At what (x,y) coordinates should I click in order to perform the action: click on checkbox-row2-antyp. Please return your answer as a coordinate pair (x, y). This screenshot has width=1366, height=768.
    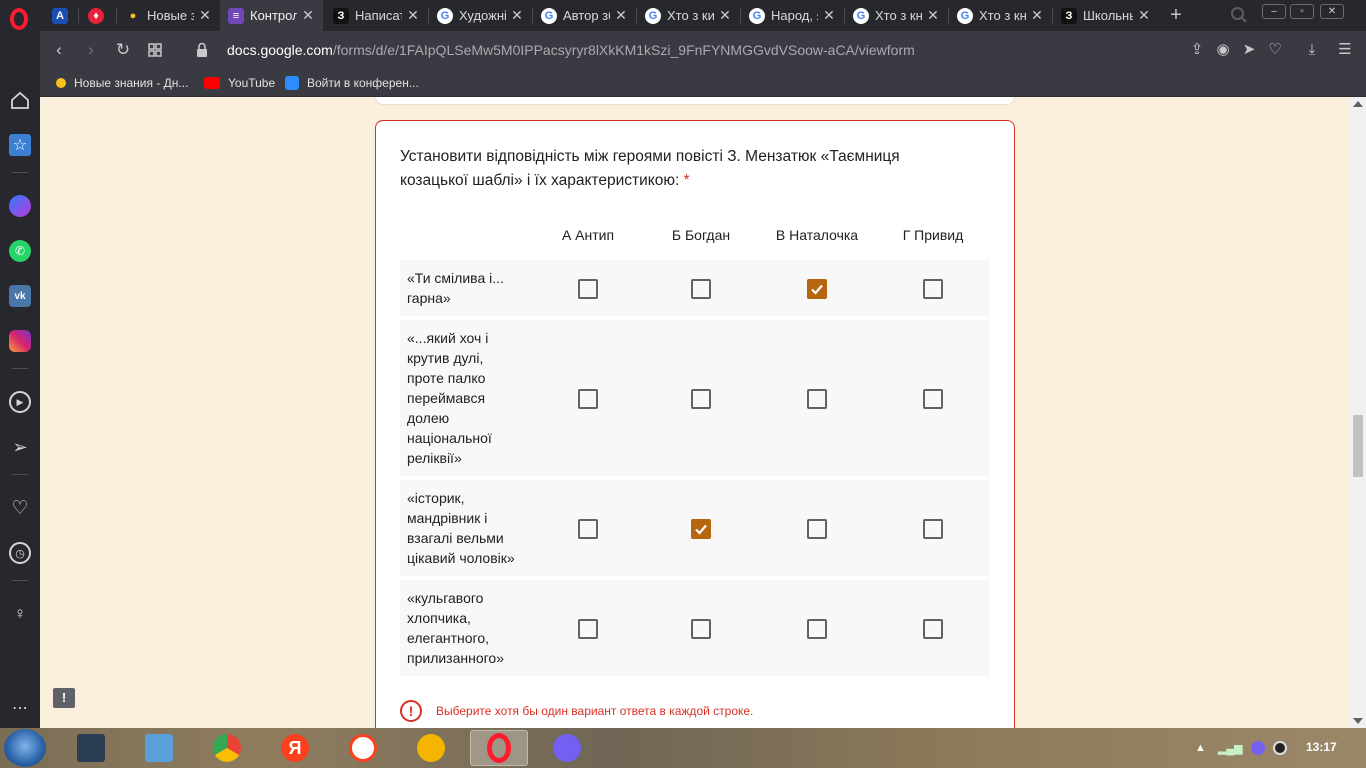
    Looking at the image, I should click on (588, 399).